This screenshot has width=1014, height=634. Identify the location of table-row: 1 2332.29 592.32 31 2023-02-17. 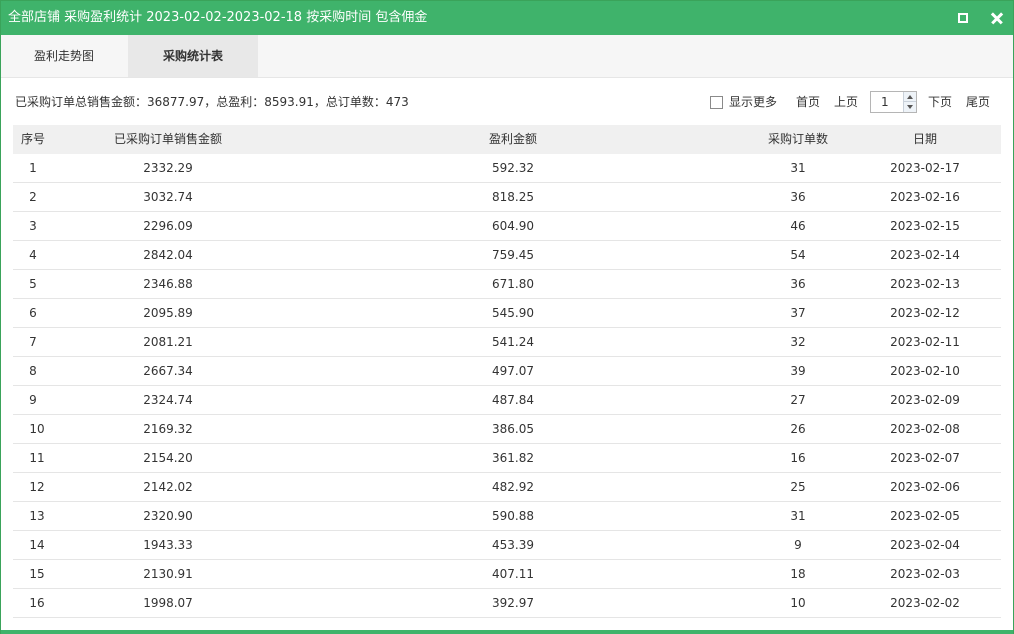
(507, 168).